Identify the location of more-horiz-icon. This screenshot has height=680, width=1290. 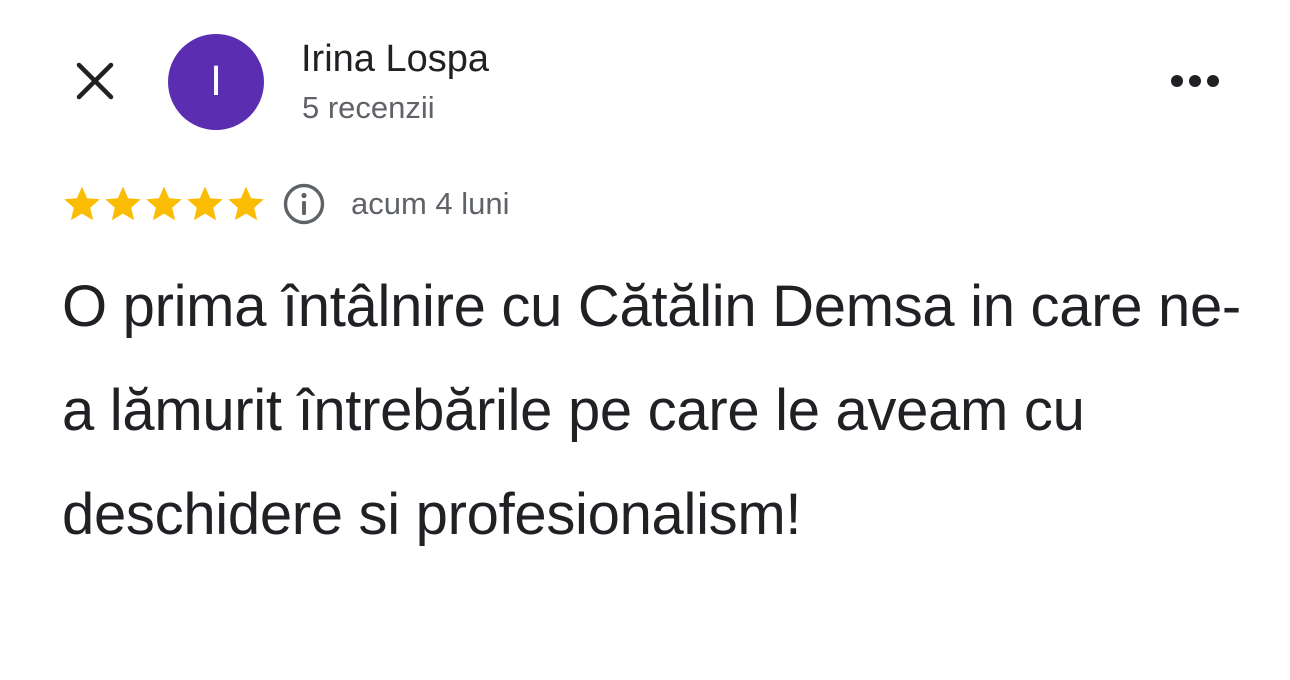
(1195, 81).